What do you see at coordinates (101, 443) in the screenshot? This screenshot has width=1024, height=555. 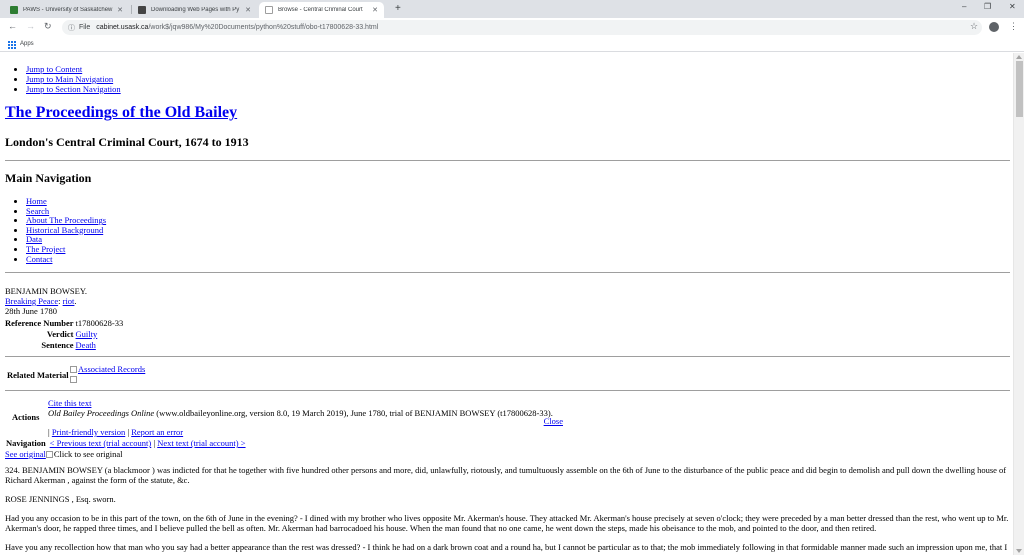 I see `previous-text-link: < Previous text (trial account)` at bounding box center [101, 443].